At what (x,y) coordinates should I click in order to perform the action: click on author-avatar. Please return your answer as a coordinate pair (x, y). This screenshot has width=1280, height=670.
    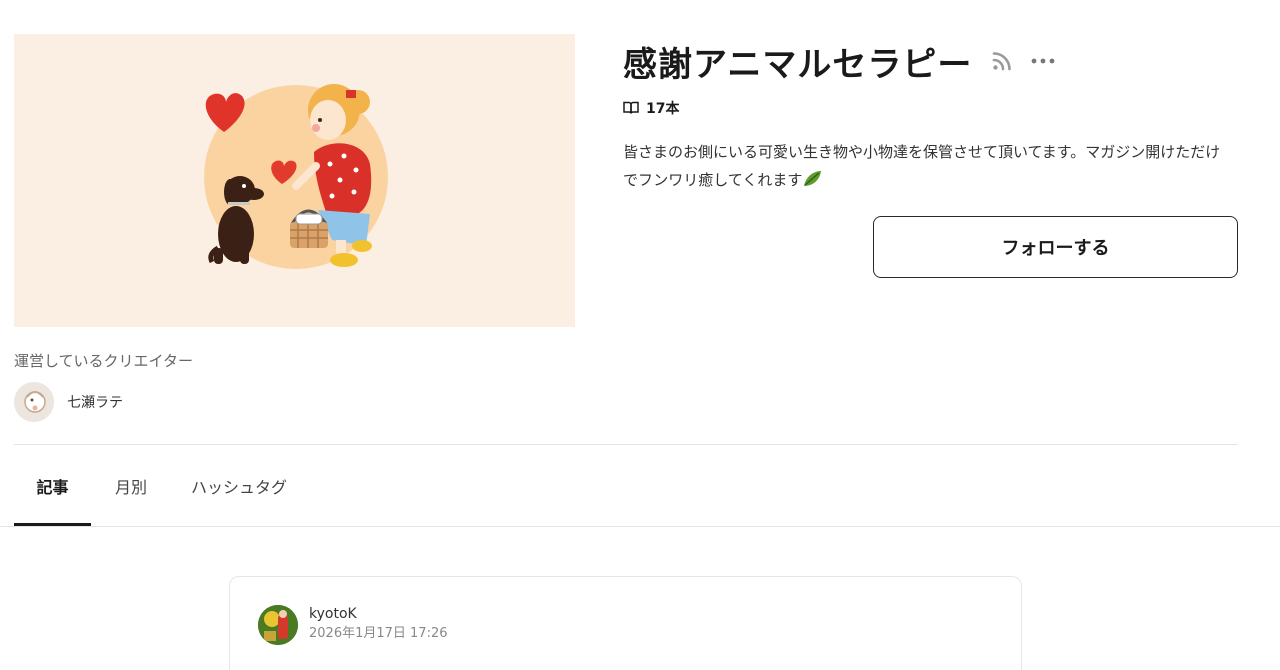
    Looking at the image, I should click on (278, 625).